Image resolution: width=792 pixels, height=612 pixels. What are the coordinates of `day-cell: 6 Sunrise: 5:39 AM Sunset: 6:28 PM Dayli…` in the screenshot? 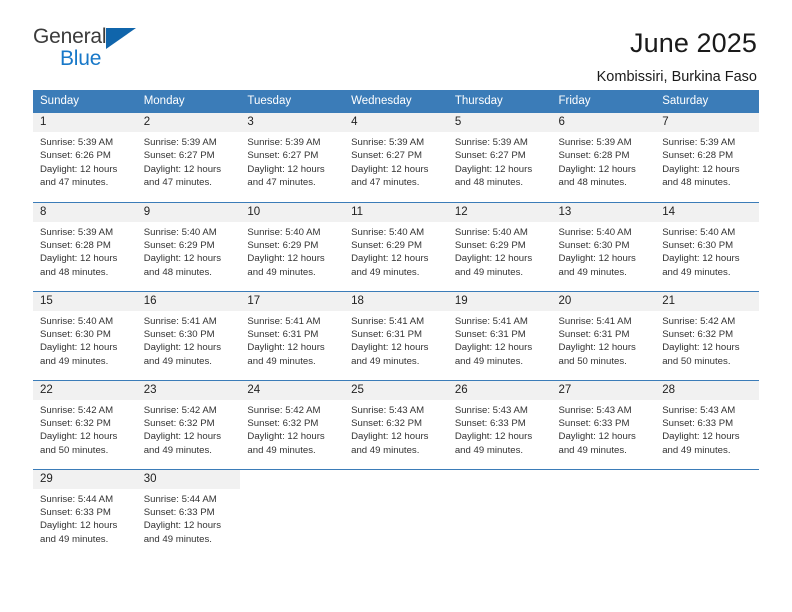 It's located at (603, 157).